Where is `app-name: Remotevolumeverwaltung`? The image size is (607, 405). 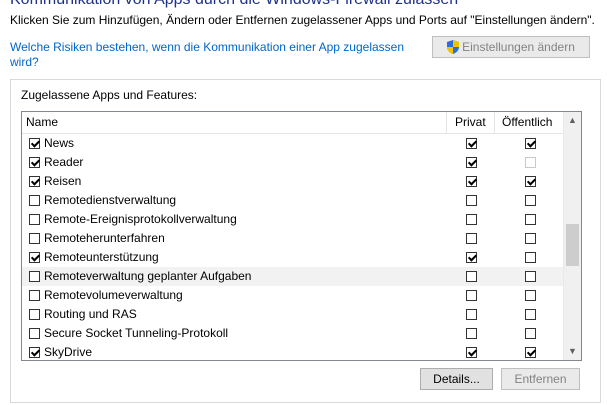 app-name: Remotevolumeverwaltung is located at coordinates (113, 295).